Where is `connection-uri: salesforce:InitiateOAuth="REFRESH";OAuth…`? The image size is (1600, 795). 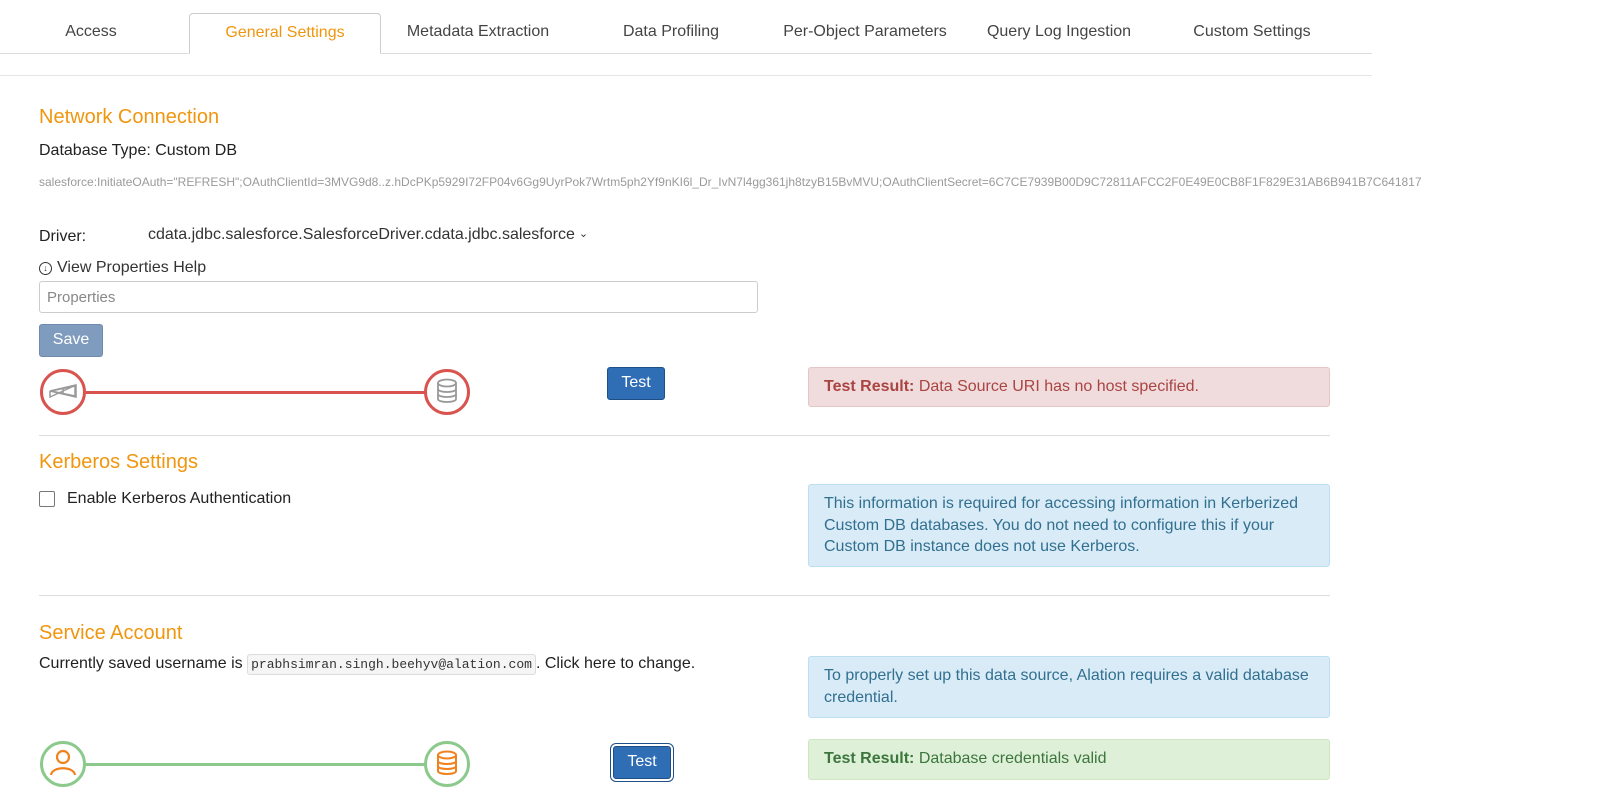 connection-uri: salesforce:InitiateOAuth="REFRESH";OAuth… is located at coordinates (730, 182).